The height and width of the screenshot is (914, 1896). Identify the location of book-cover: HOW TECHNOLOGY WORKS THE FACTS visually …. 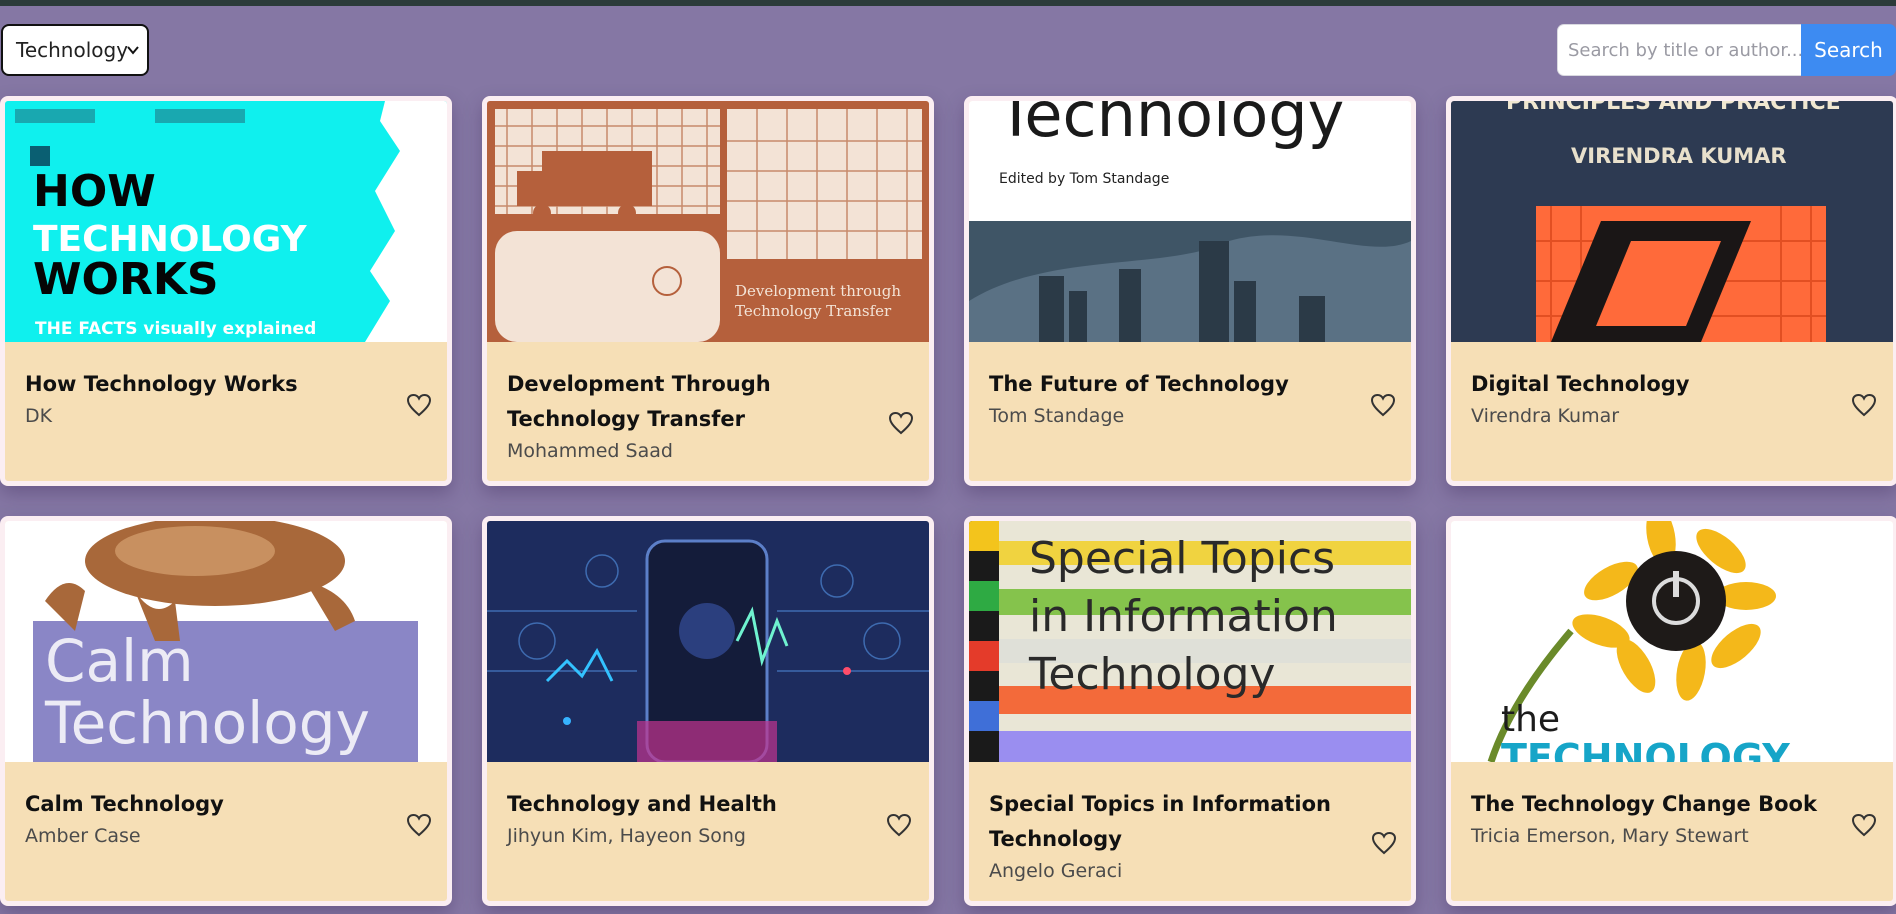
(226, 221).